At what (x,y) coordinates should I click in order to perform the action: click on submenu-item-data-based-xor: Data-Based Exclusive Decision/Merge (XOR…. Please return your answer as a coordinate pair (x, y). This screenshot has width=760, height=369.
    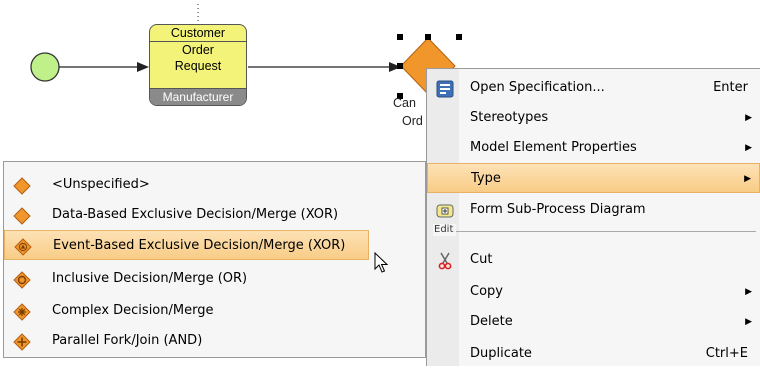
    Looking at the image, I should click on (214, 215).